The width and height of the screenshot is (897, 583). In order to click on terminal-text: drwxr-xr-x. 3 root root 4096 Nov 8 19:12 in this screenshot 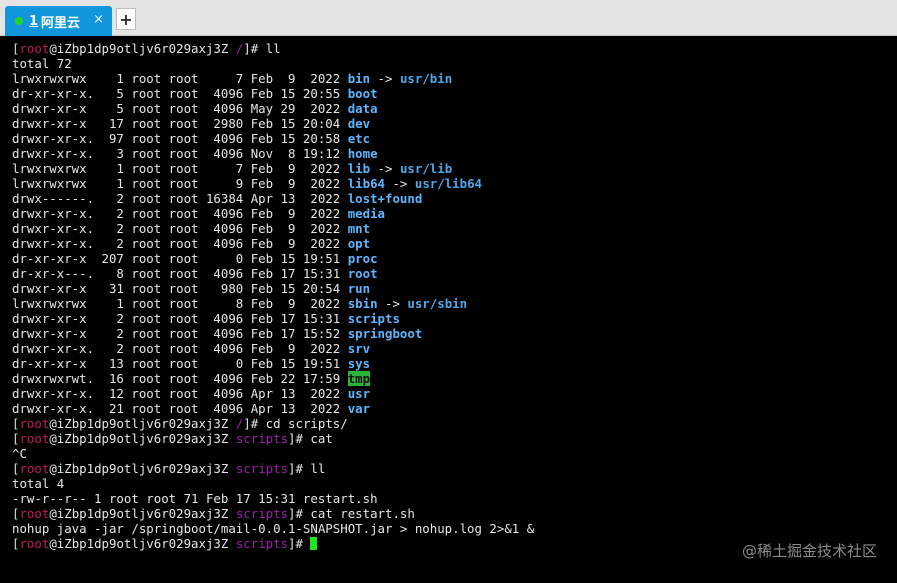, I will do `click(180, 153)`.